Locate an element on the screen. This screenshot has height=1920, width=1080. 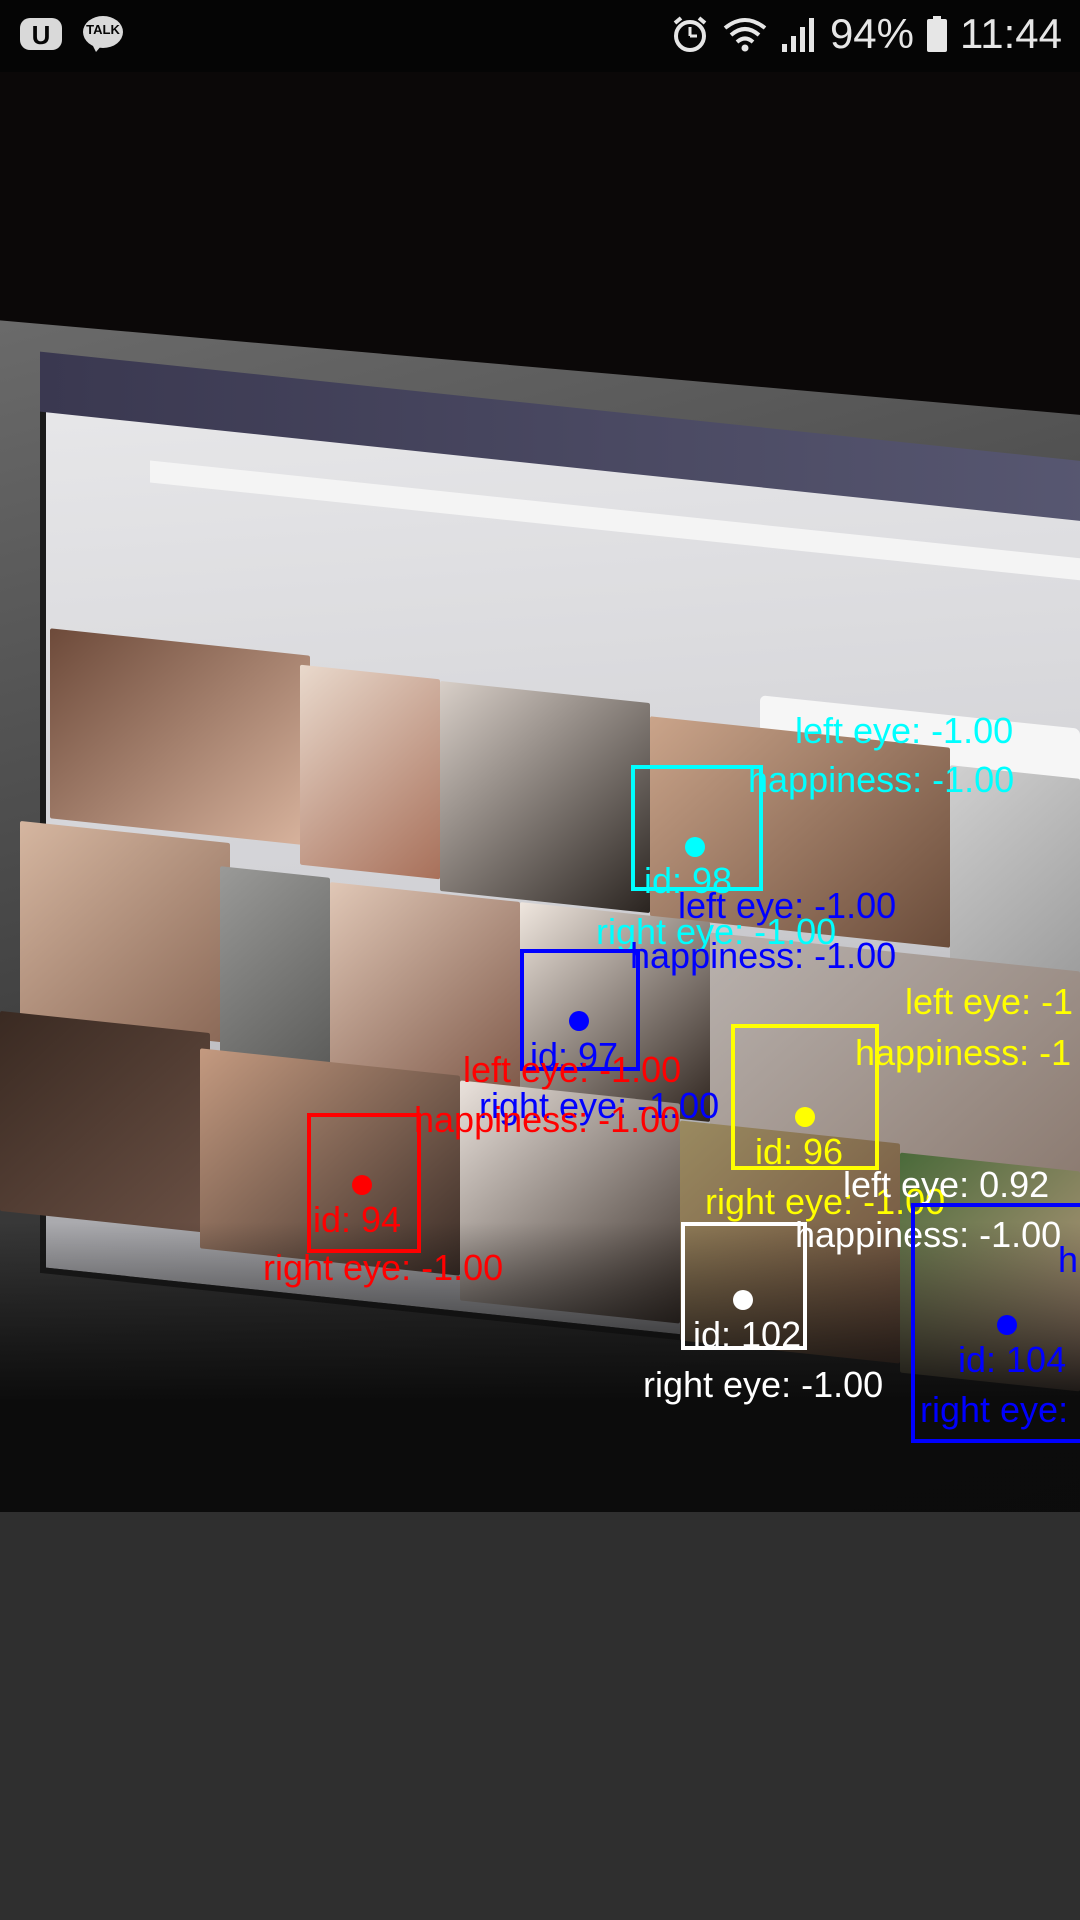
face-left-eye-label-94: left eye: -1.00 is located at coordinates (572, 1069).